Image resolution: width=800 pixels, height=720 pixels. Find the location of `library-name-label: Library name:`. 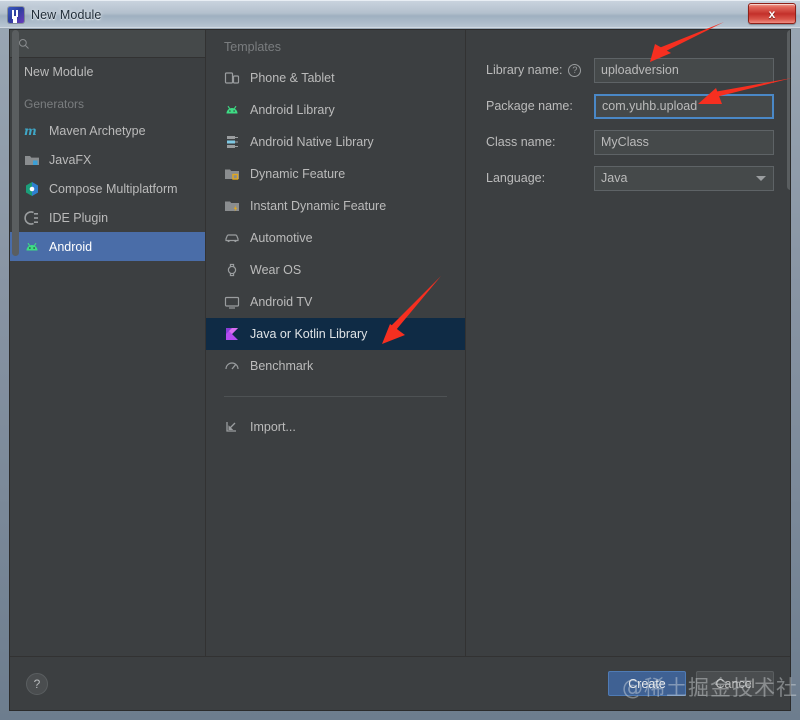

library-name-label: Library name: is located at coordinates (524, 70).